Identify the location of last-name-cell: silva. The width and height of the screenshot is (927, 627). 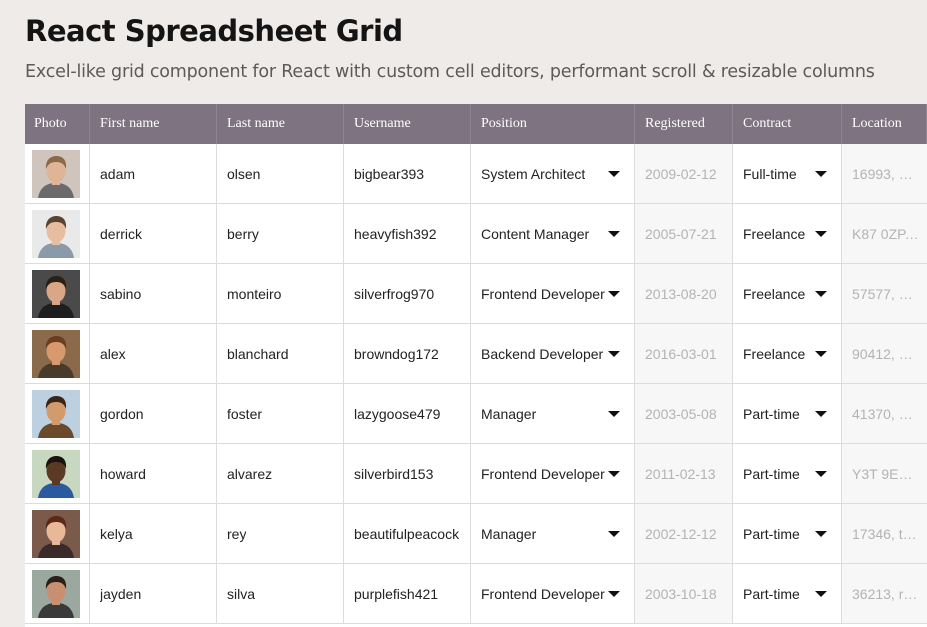
(280, 593).